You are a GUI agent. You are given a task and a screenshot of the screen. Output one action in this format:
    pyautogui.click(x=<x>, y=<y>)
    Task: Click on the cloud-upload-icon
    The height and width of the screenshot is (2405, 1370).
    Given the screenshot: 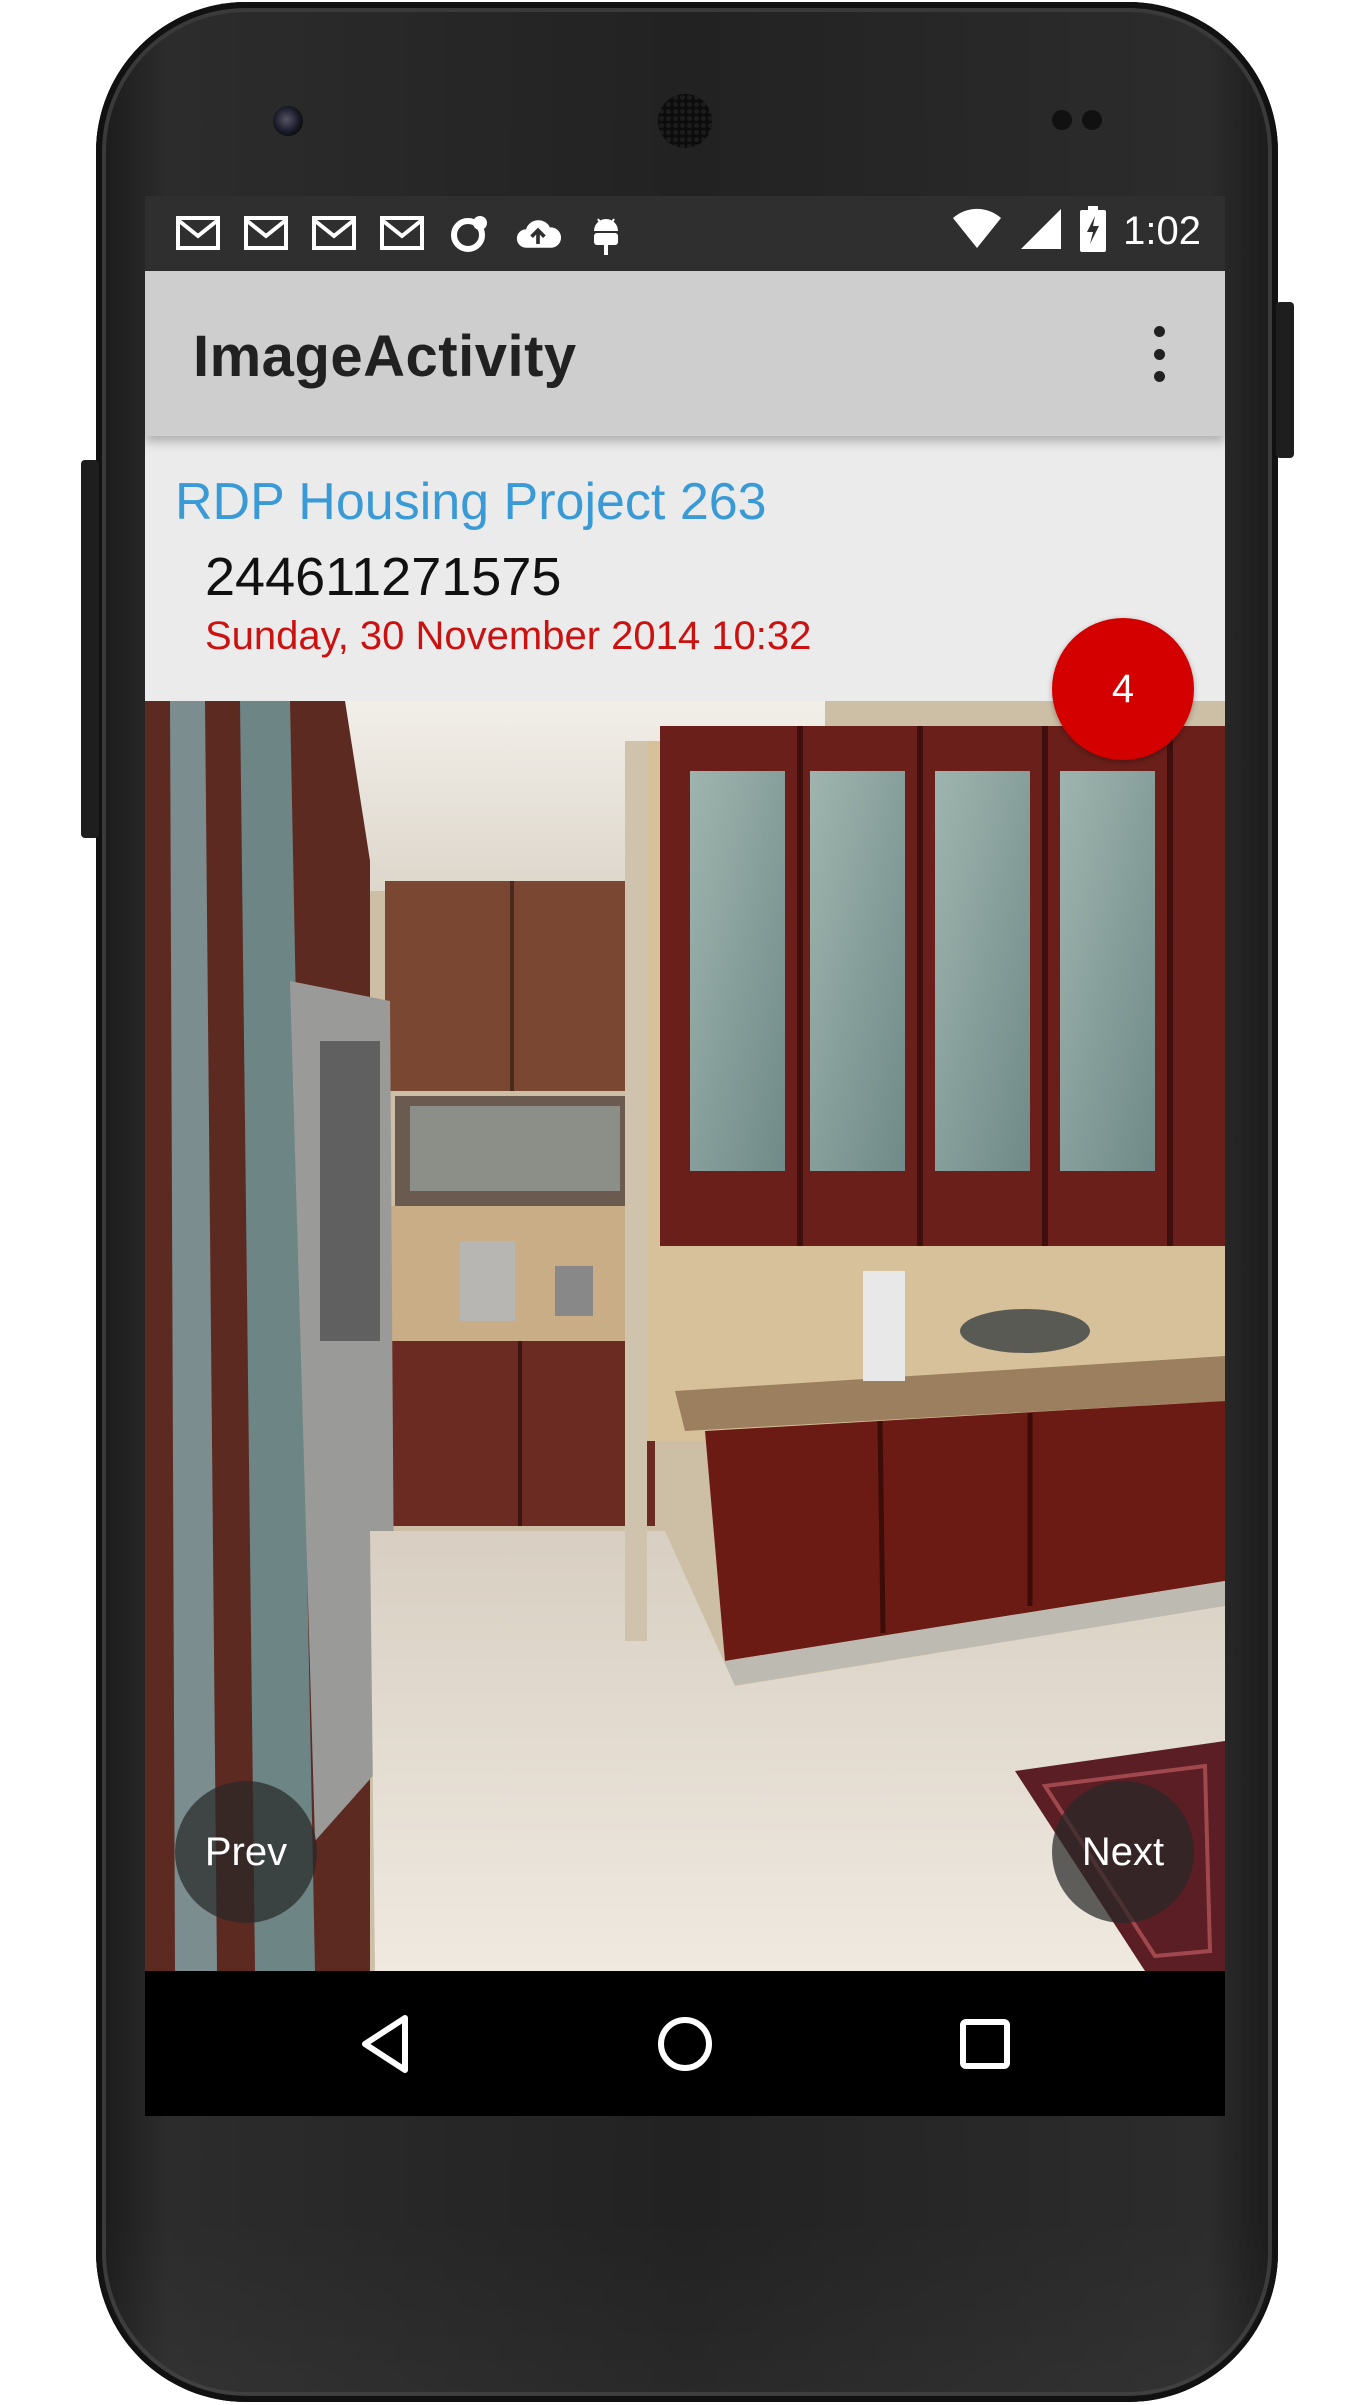 What is the action you would take?
    pyautogui.click(x=538, y=233)
    